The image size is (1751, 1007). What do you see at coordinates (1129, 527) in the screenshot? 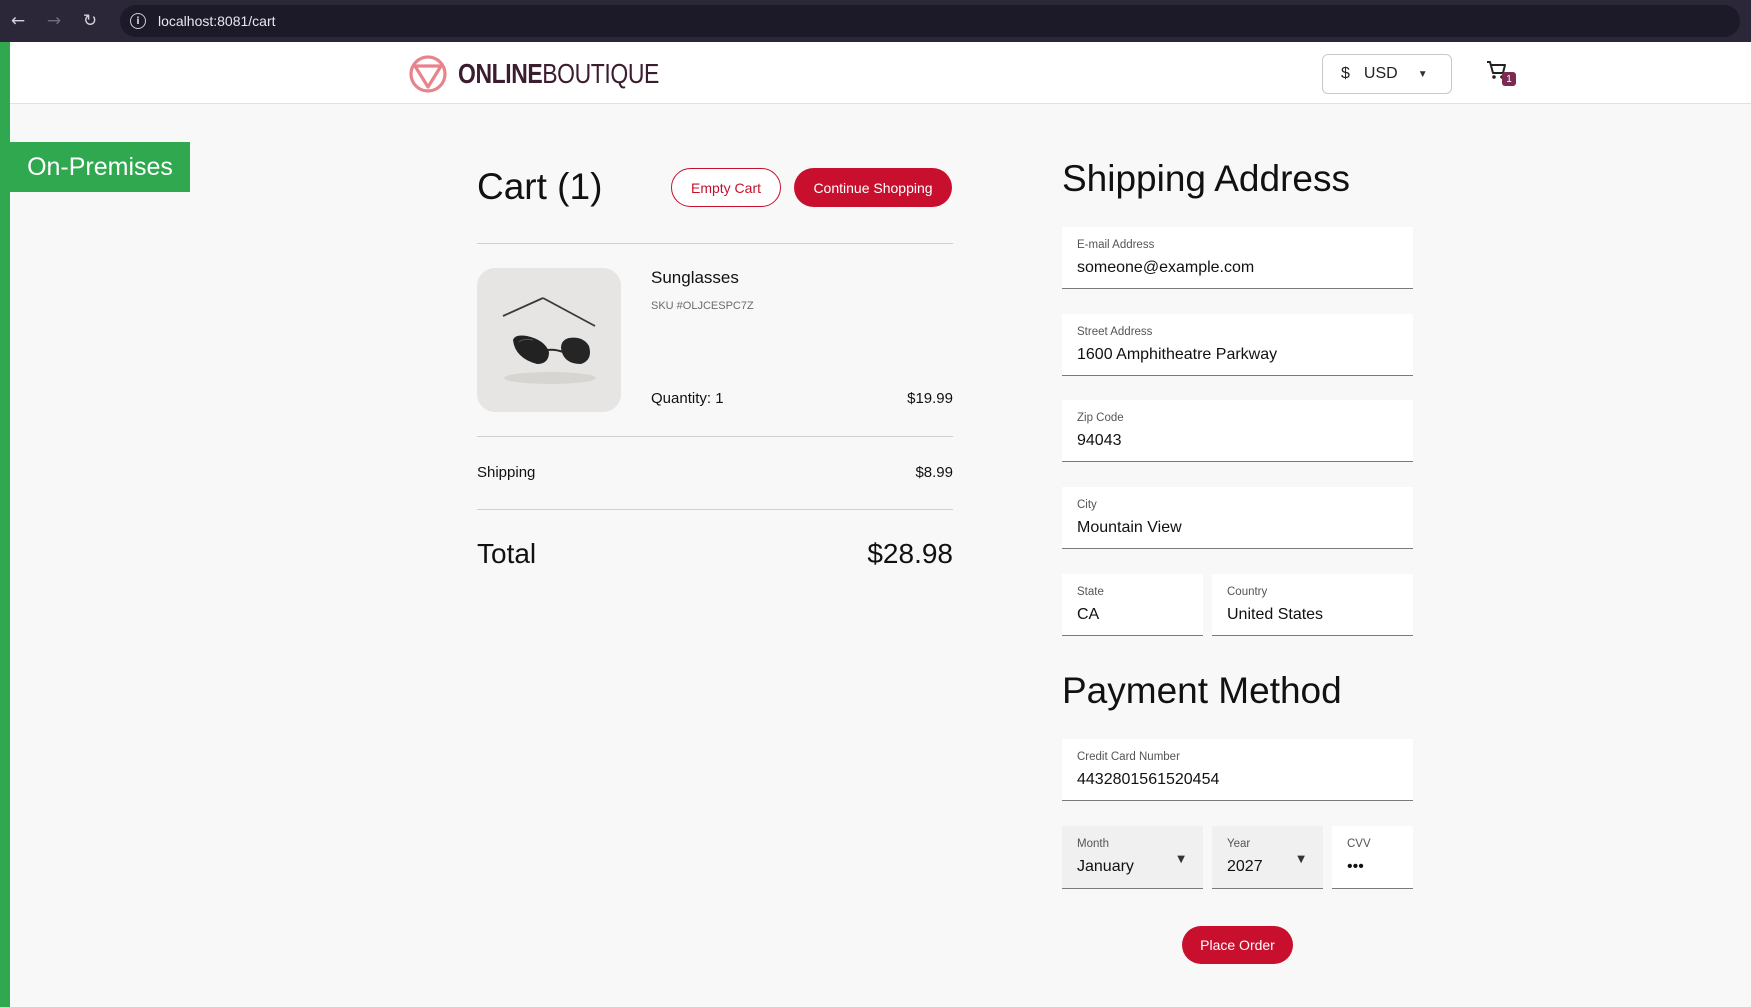
I see `city-value: Mountain View` at bounding box center [1129, 527].